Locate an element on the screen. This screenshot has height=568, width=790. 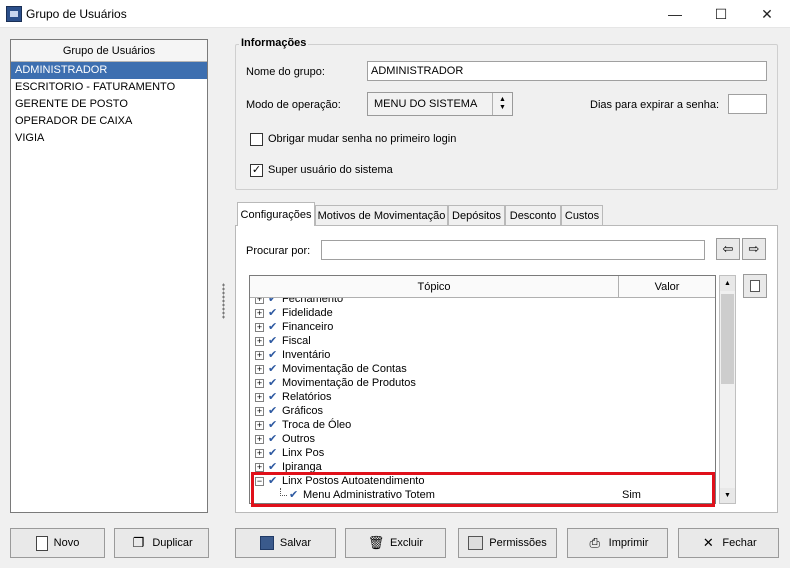
duplicar-button: ❐ Duplicar is located at coordinates (161, 543).